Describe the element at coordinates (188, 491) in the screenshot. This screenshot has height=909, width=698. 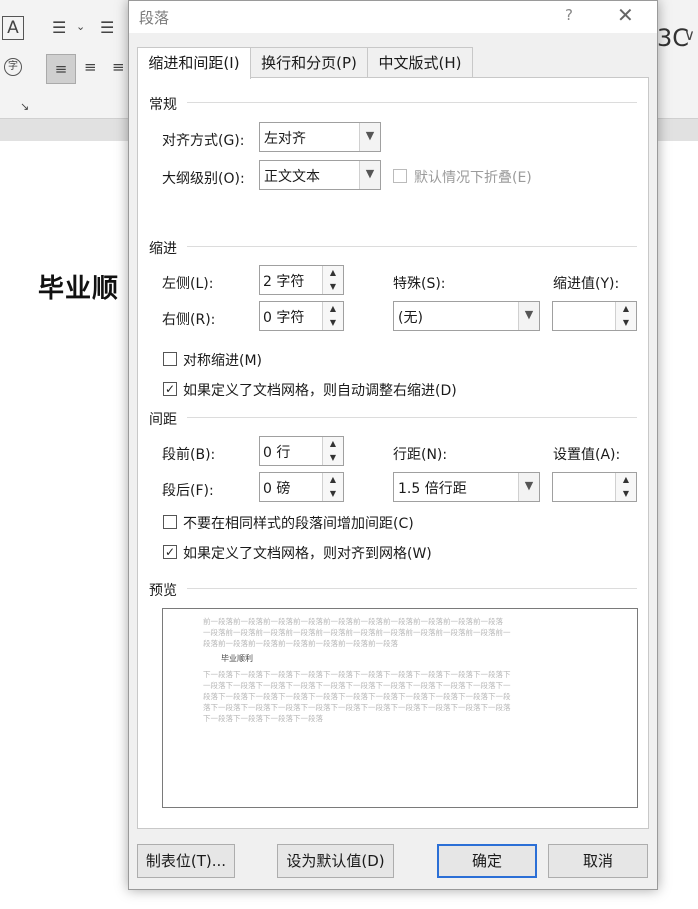
I see `spacing-after-label: 段后(F):` at that location.